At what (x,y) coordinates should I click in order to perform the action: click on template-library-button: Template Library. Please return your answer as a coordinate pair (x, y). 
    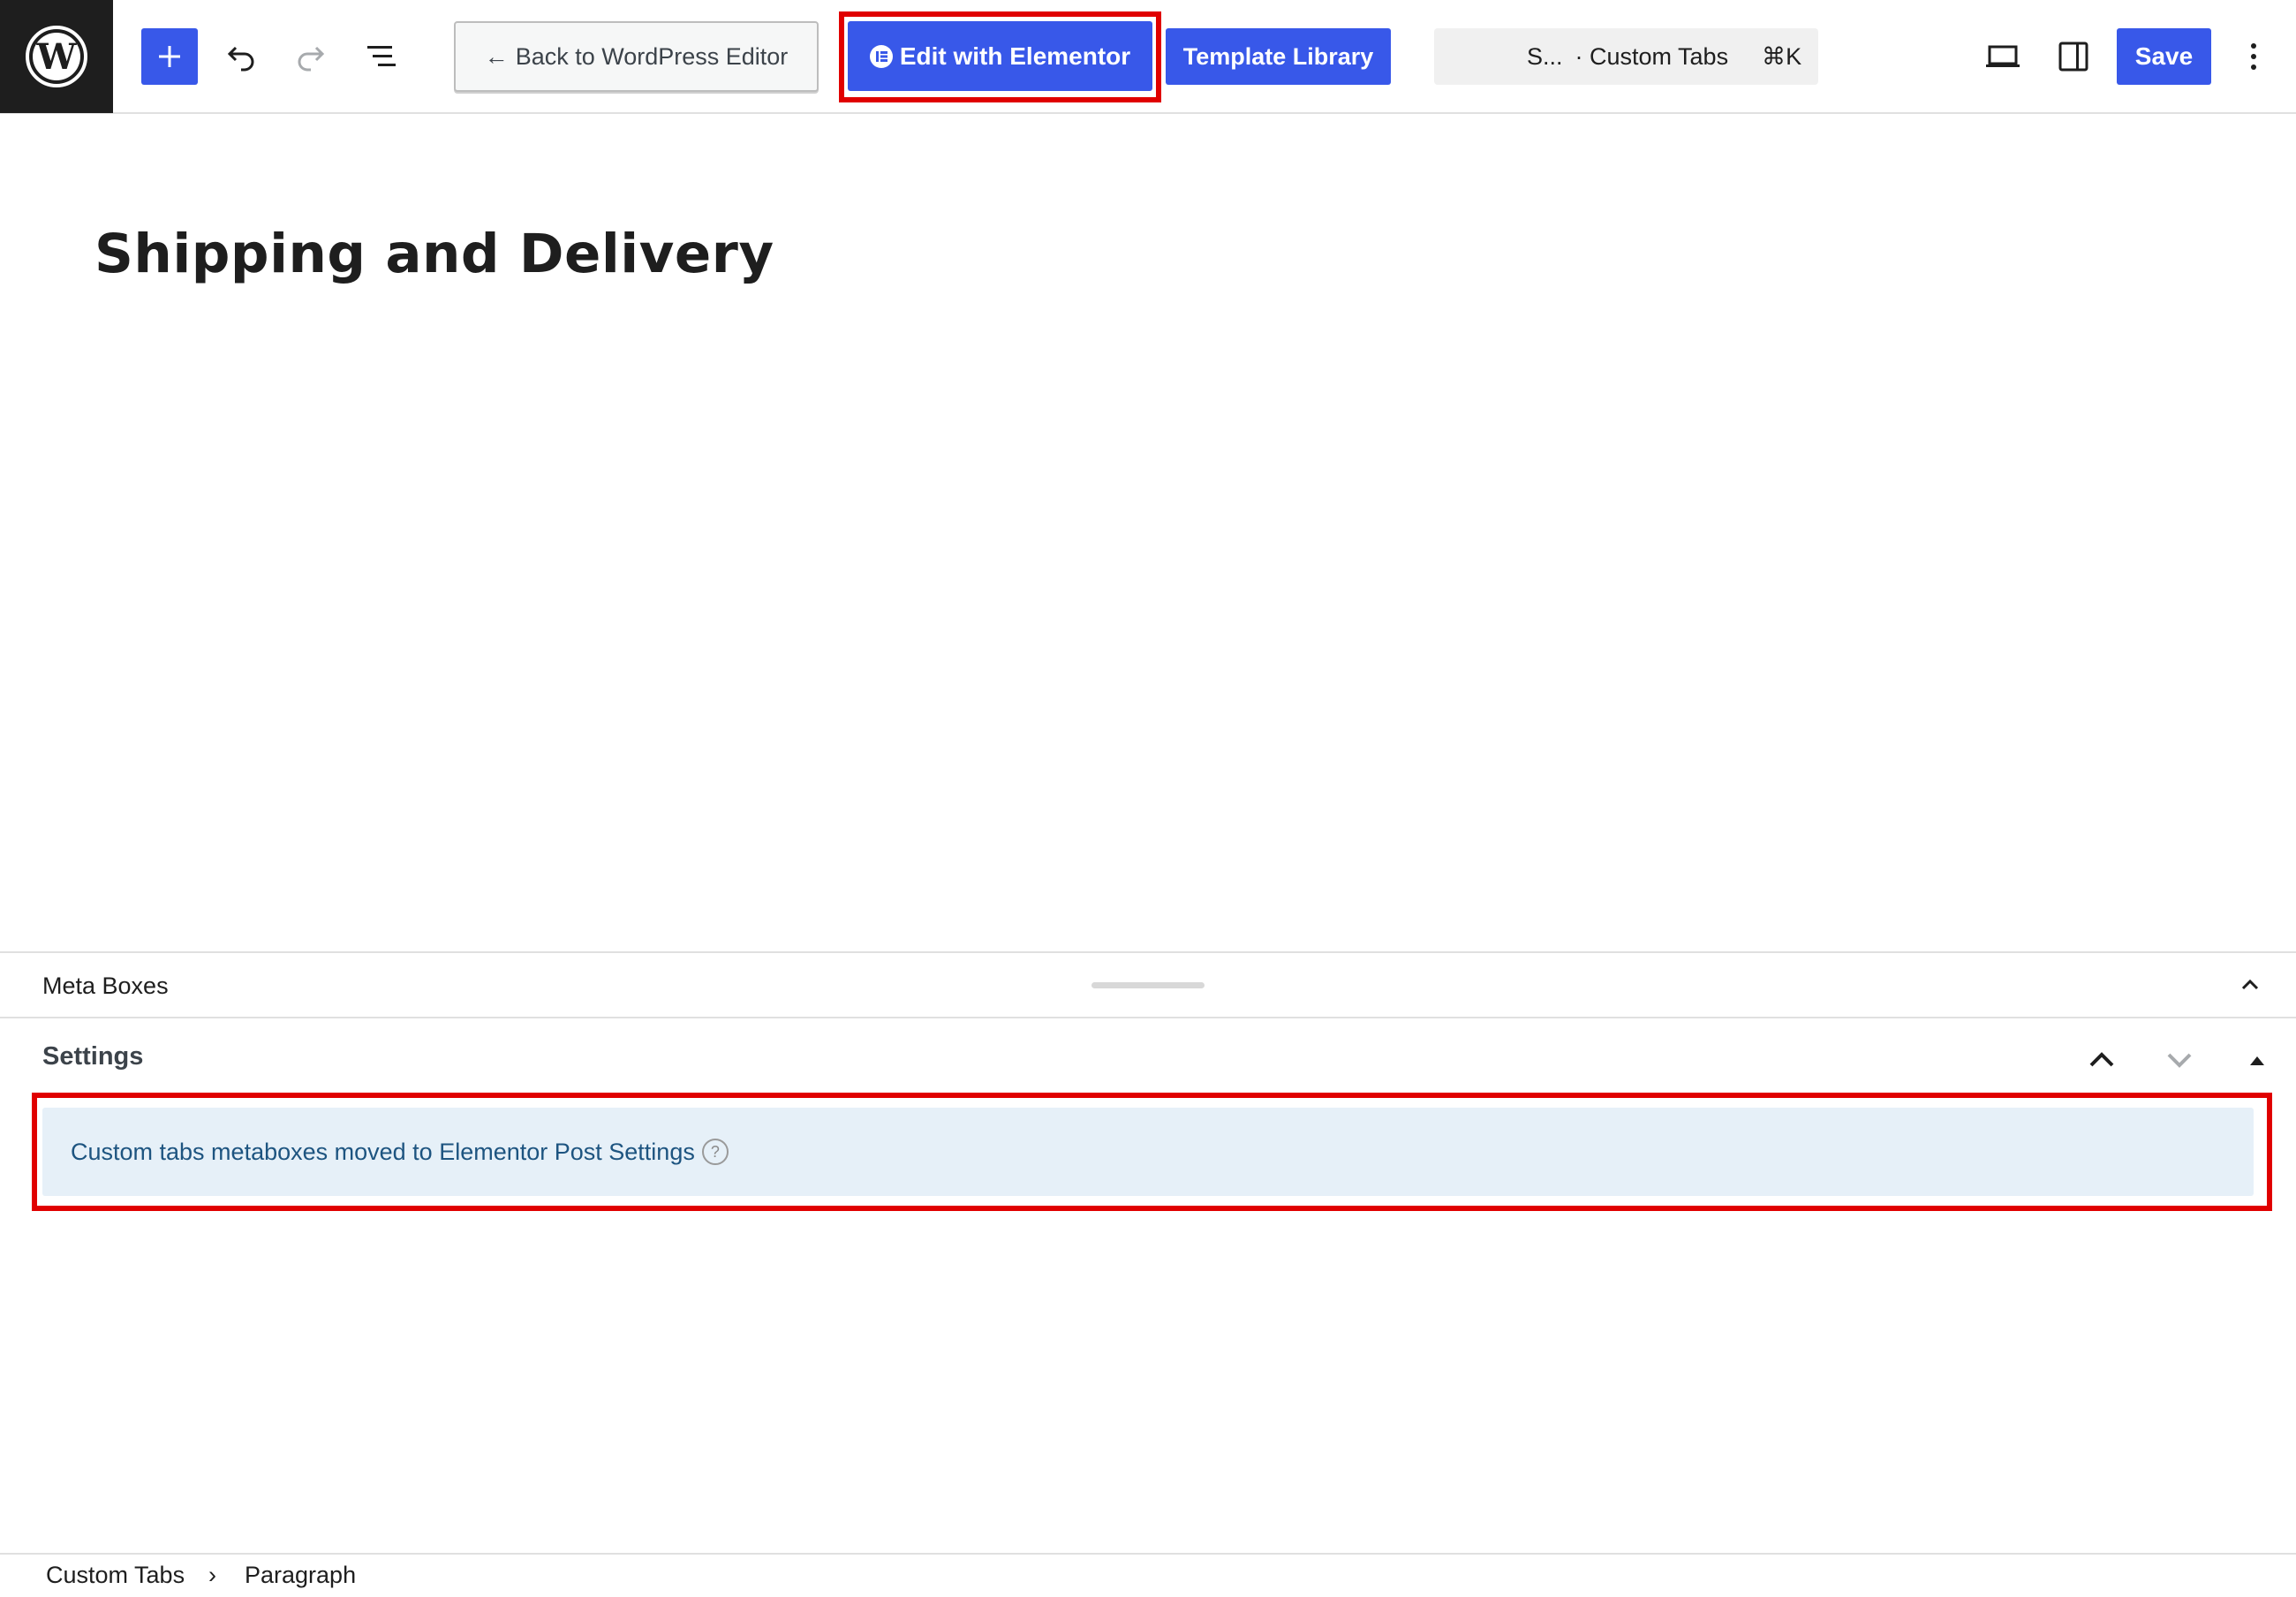
    Looking at the image, I should click on (1279, 57).